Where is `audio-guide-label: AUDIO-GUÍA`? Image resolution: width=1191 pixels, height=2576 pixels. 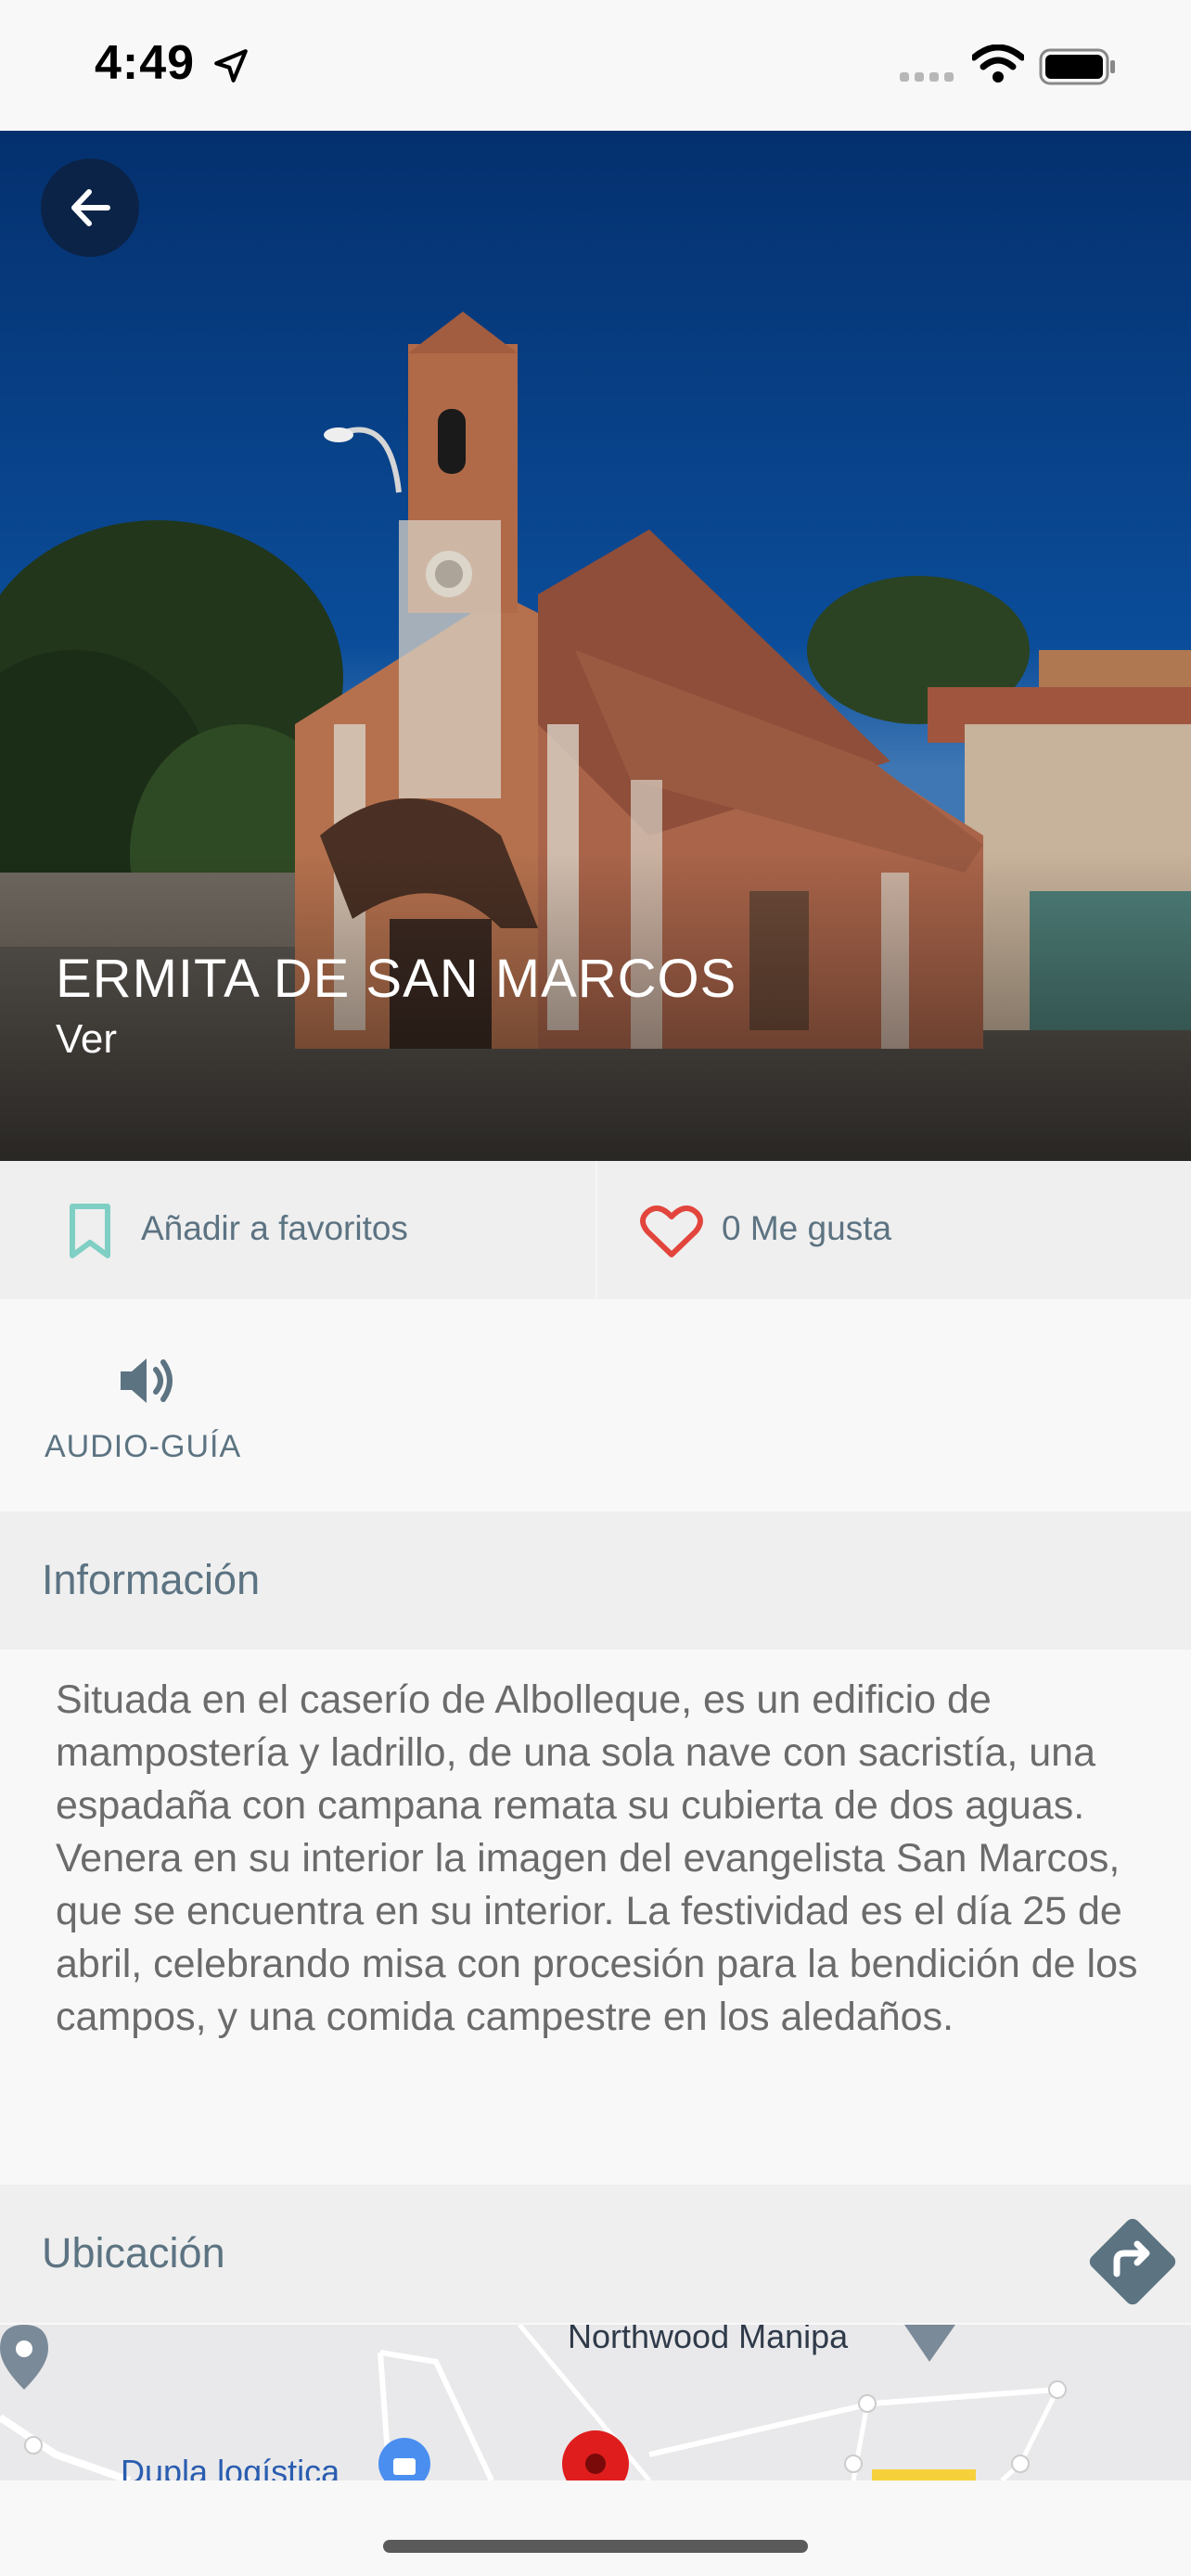 audio-guide-label: AUDIO-GUÍA is located at coordinates (143, 1446).